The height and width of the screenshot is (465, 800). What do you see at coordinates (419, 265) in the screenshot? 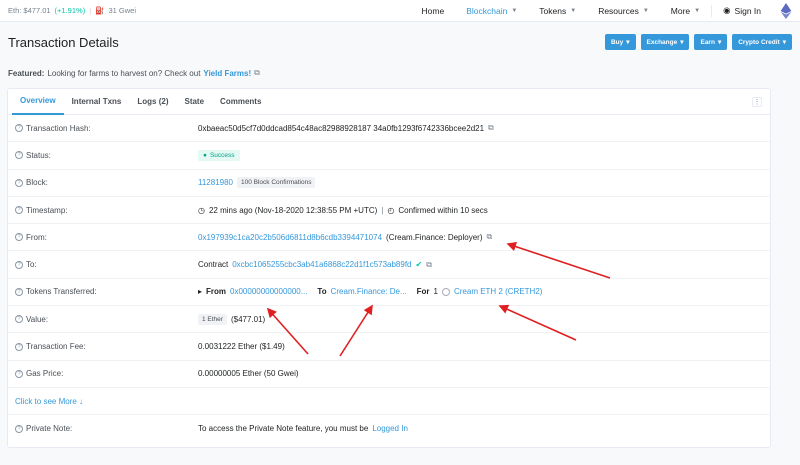
I see `verified-check-icon: ✔` at bounding box center [419, 265].